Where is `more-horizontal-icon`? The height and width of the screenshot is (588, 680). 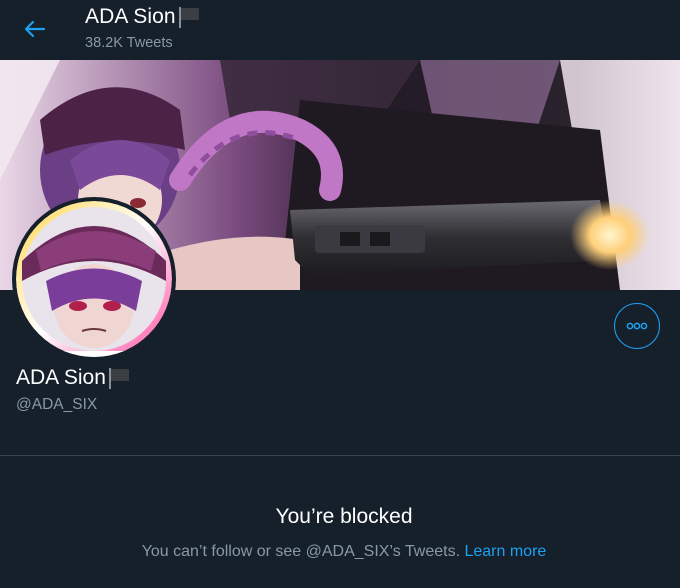
more-horizontal-icon is located at coordinates (637, 326).